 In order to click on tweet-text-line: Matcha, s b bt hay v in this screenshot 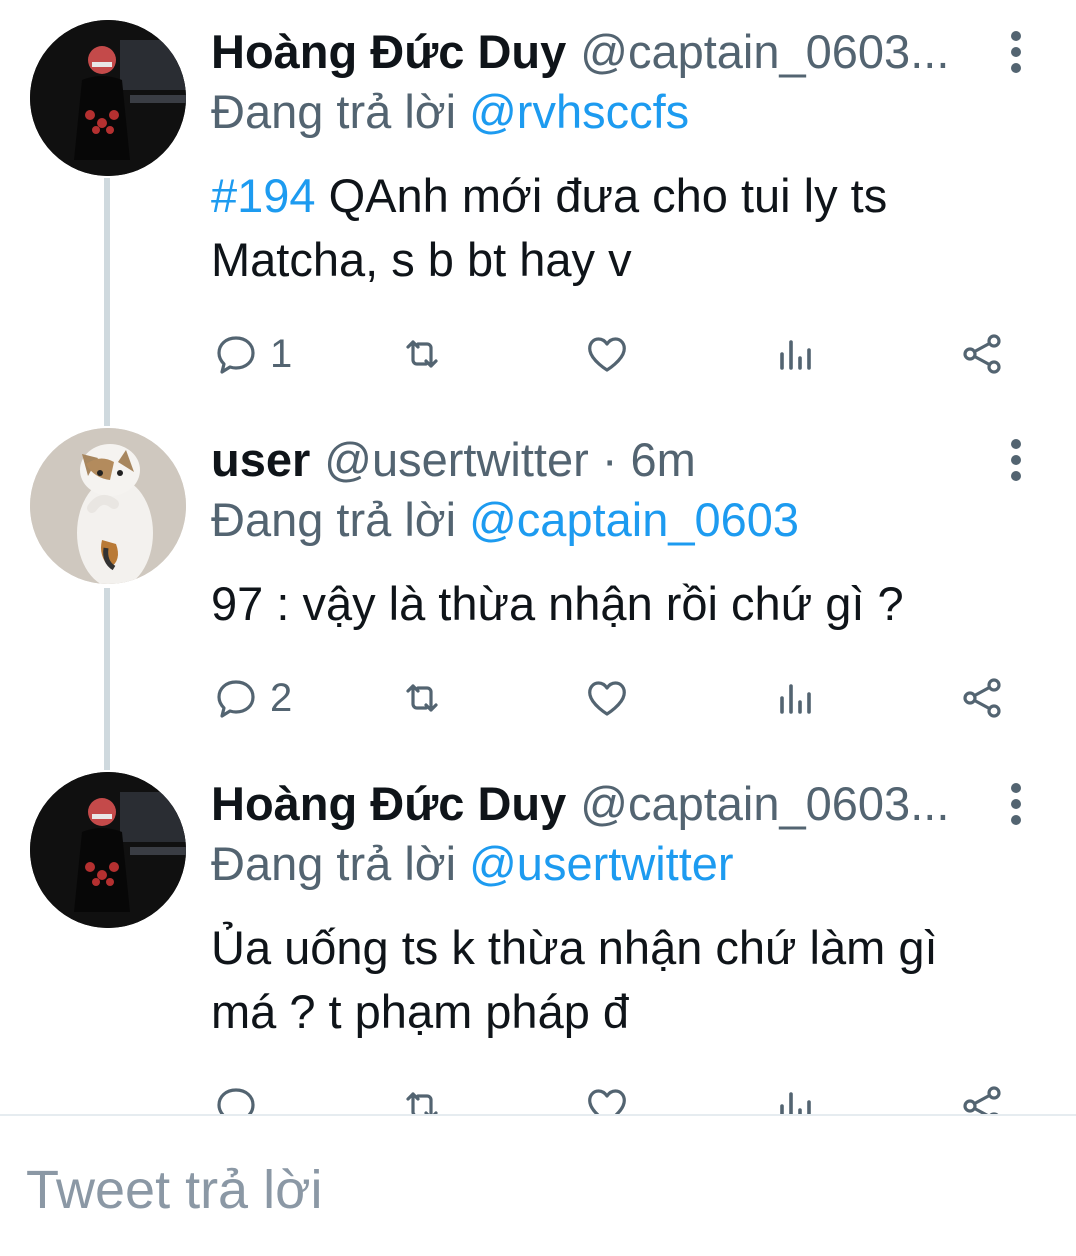, I will do `click(421, 259)`.